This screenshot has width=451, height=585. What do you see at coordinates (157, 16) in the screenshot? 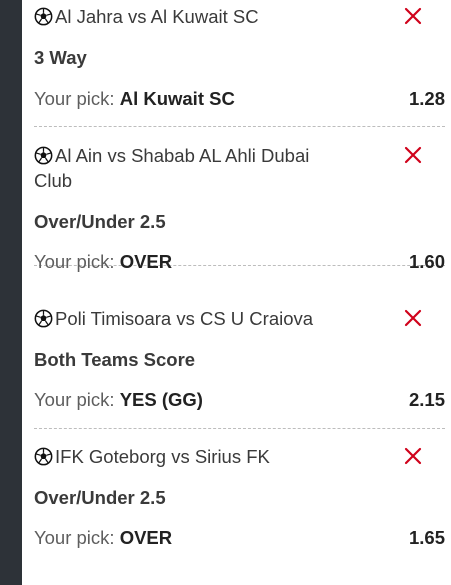
I see `match-title-text: Al Jahra vs Al Kuwait SC` at bounding box center [157, 16].